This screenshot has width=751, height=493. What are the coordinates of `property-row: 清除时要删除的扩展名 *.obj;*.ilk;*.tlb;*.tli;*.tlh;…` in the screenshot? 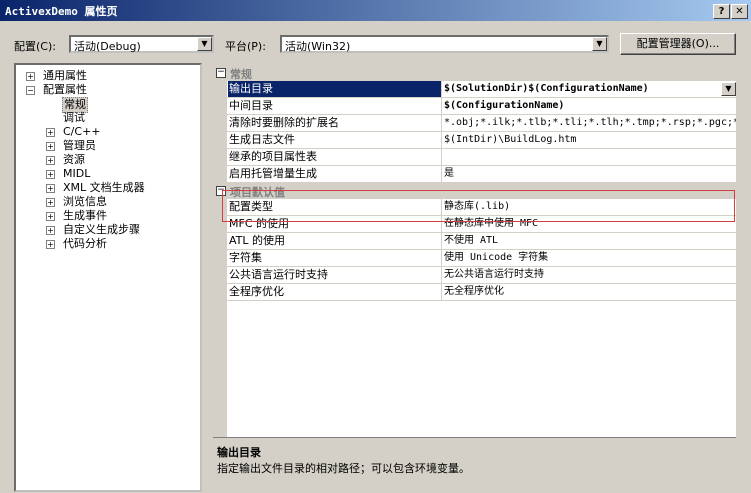 It's located at (474, 123).